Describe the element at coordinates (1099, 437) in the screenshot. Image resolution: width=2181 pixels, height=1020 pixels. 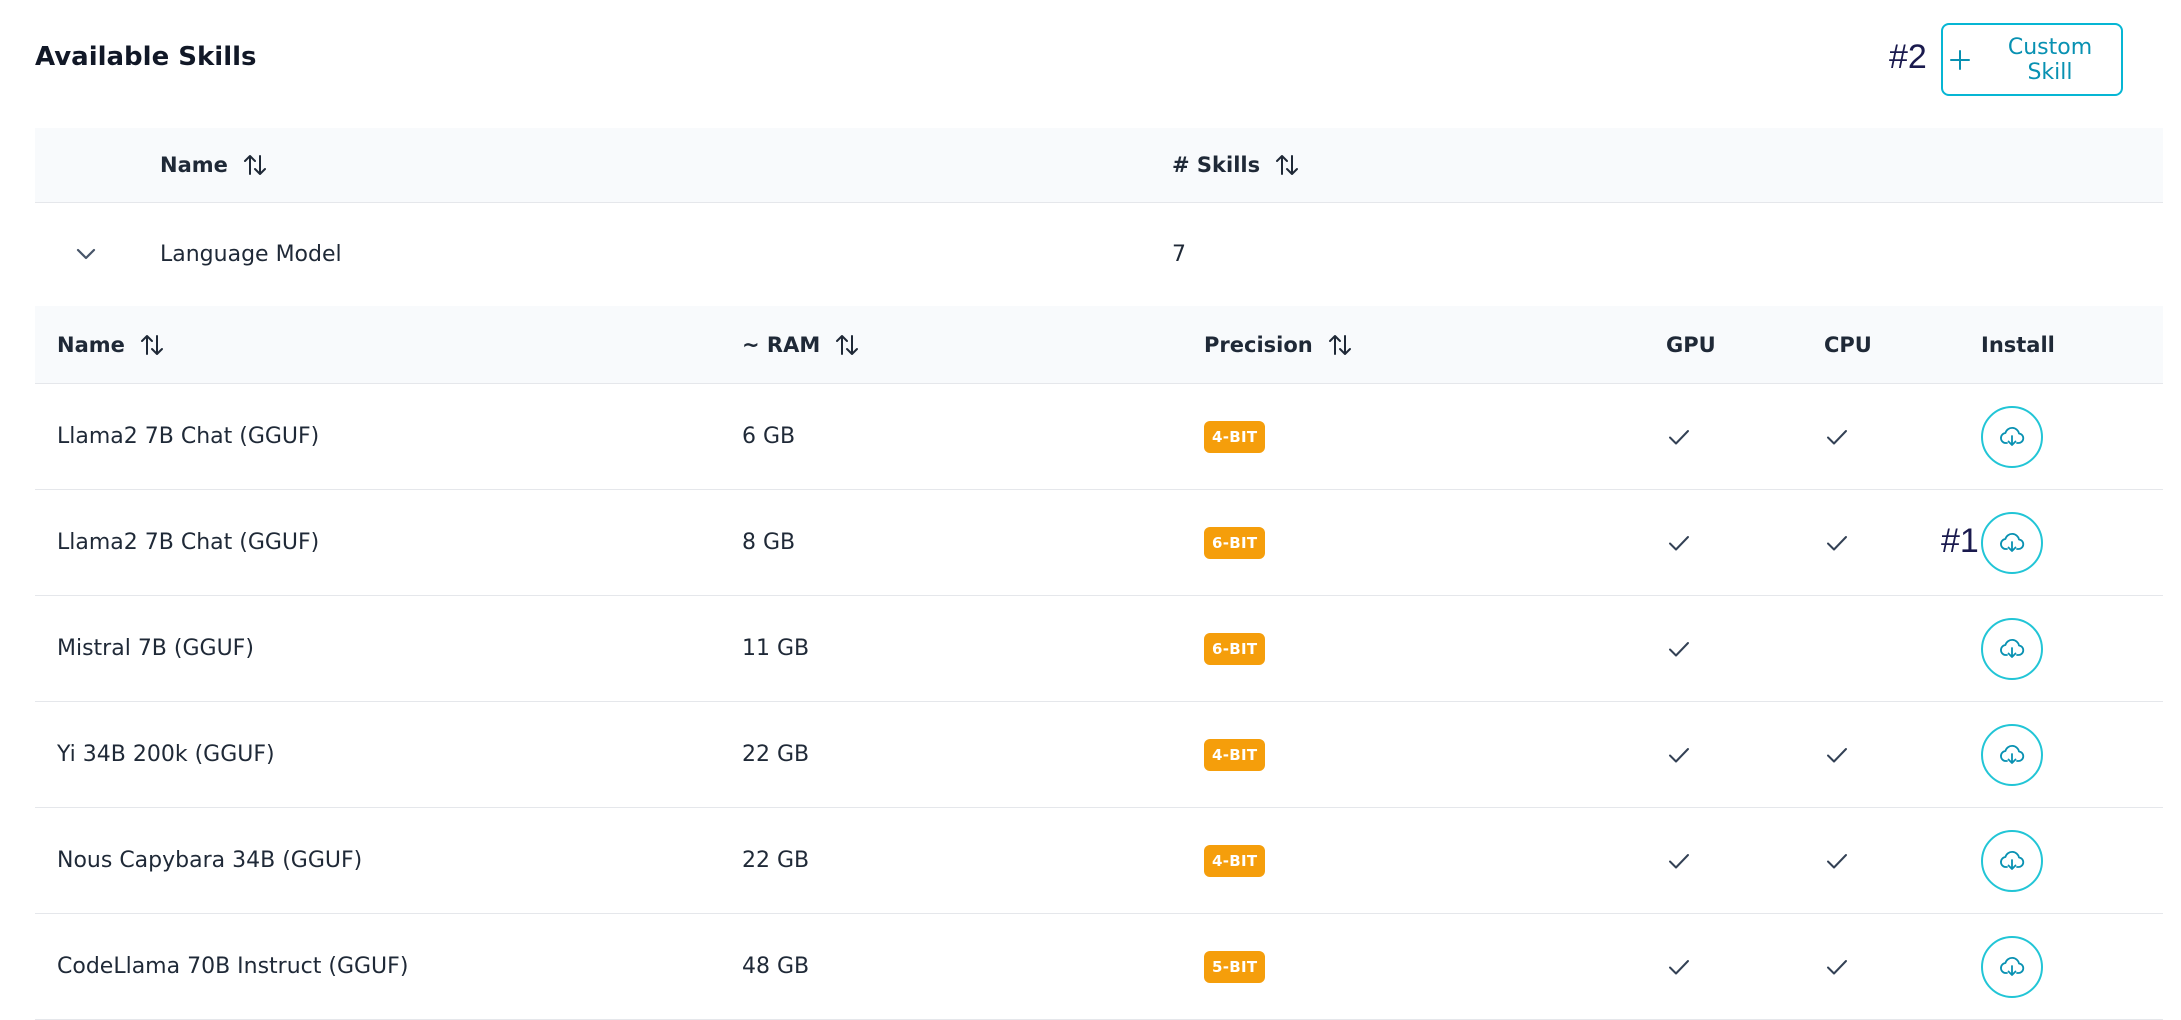
I see `table-row: Llama2 7B Chat (GGUF) 6 GB 4-BIT` at that location.